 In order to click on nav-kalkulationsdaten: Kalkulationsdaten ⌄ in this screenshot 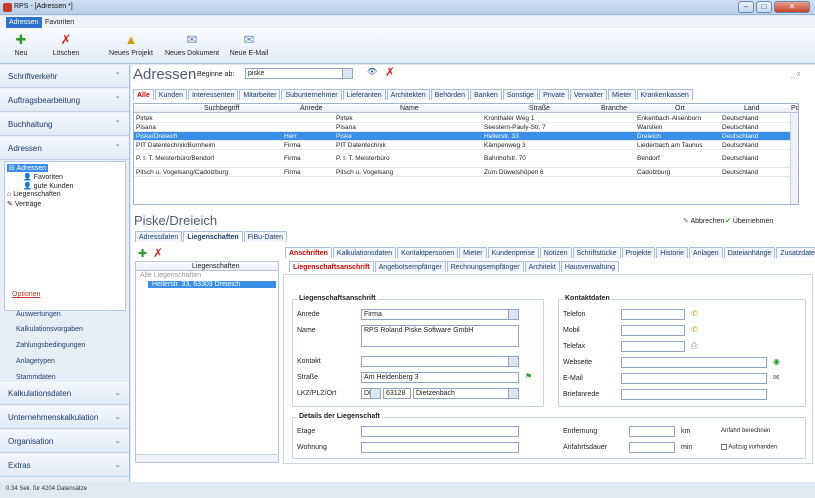, I will do `click(64, 393)`.